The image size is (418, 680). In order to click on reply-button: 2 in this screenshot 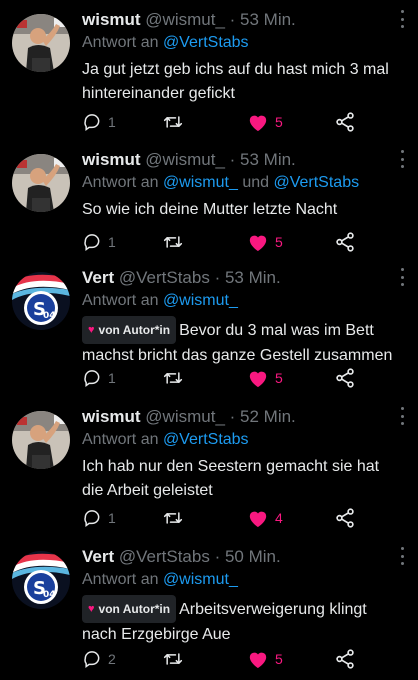, I will do `click(99, 659)`.